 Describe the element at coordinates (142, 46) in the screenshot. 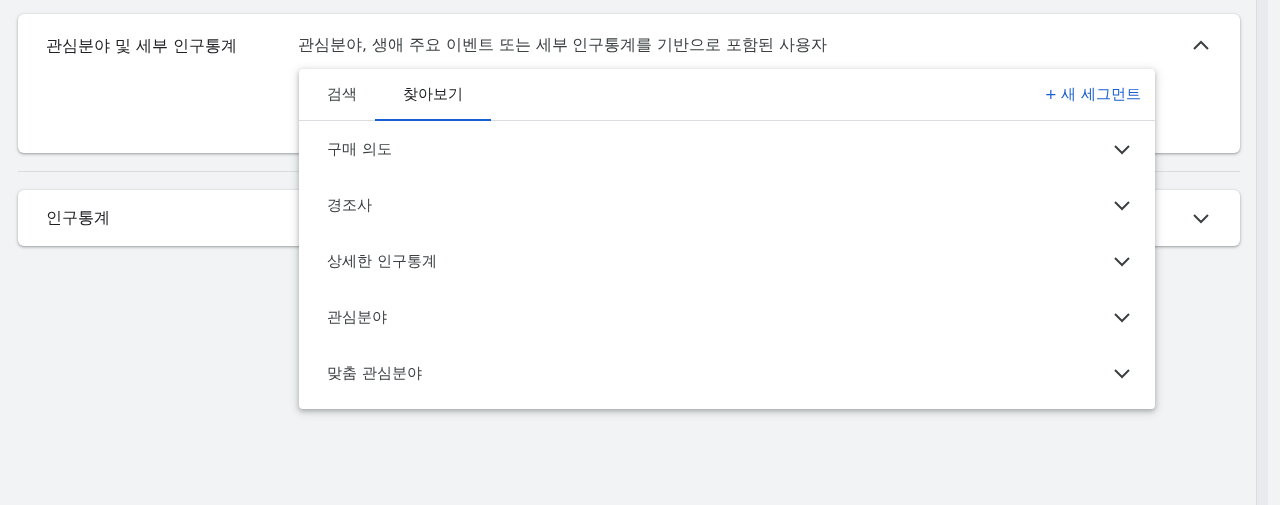

I see `section-title: 관심분야 및 세부 인구통계` at that location.